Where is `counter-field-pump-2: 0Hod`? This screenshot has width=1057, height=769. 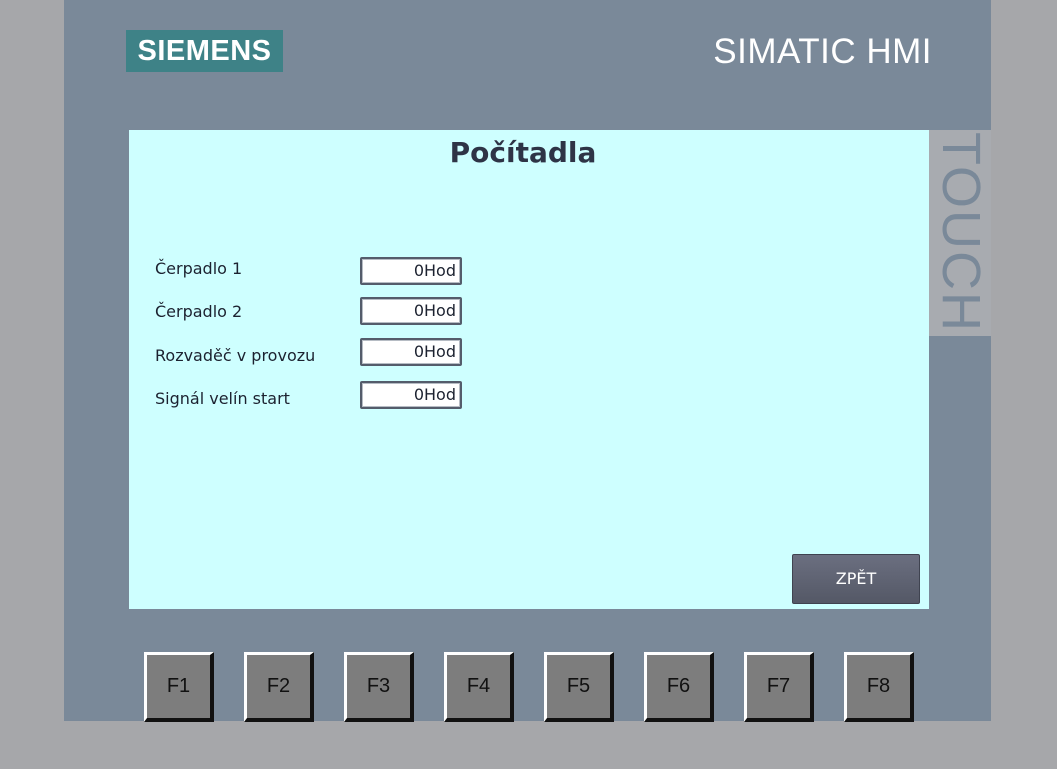 counter-field-pump-2: 0Hod is located at coordinates (411, 311).